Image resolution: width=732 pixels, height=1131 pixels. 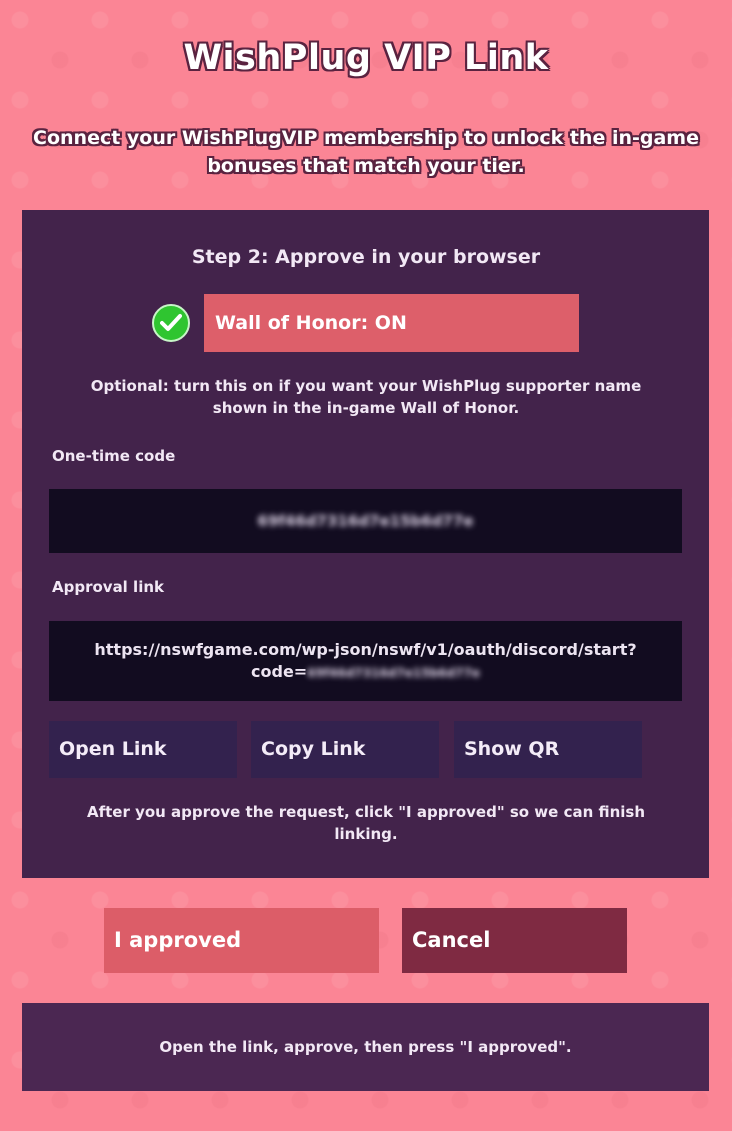 I want to click on one-time-code-field: 69f46d7316d7e15b6d77e, so click(x=365, y=521).